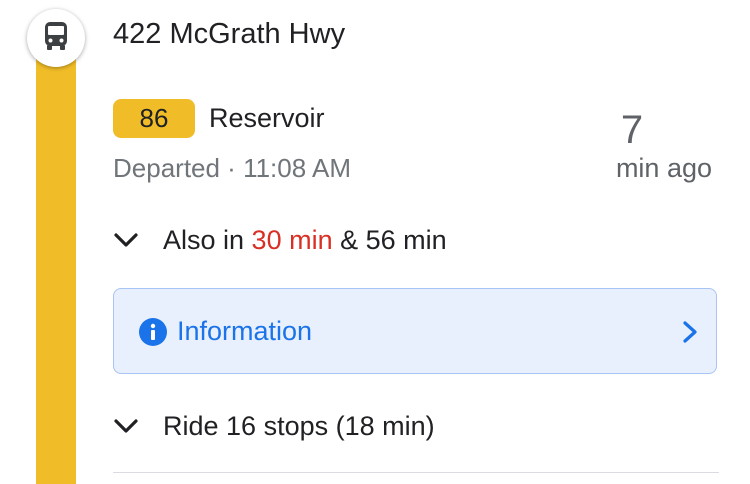 This screenshot has height=484, width=750. I want to click on minutes-unit: min ago, so click(663, 168).